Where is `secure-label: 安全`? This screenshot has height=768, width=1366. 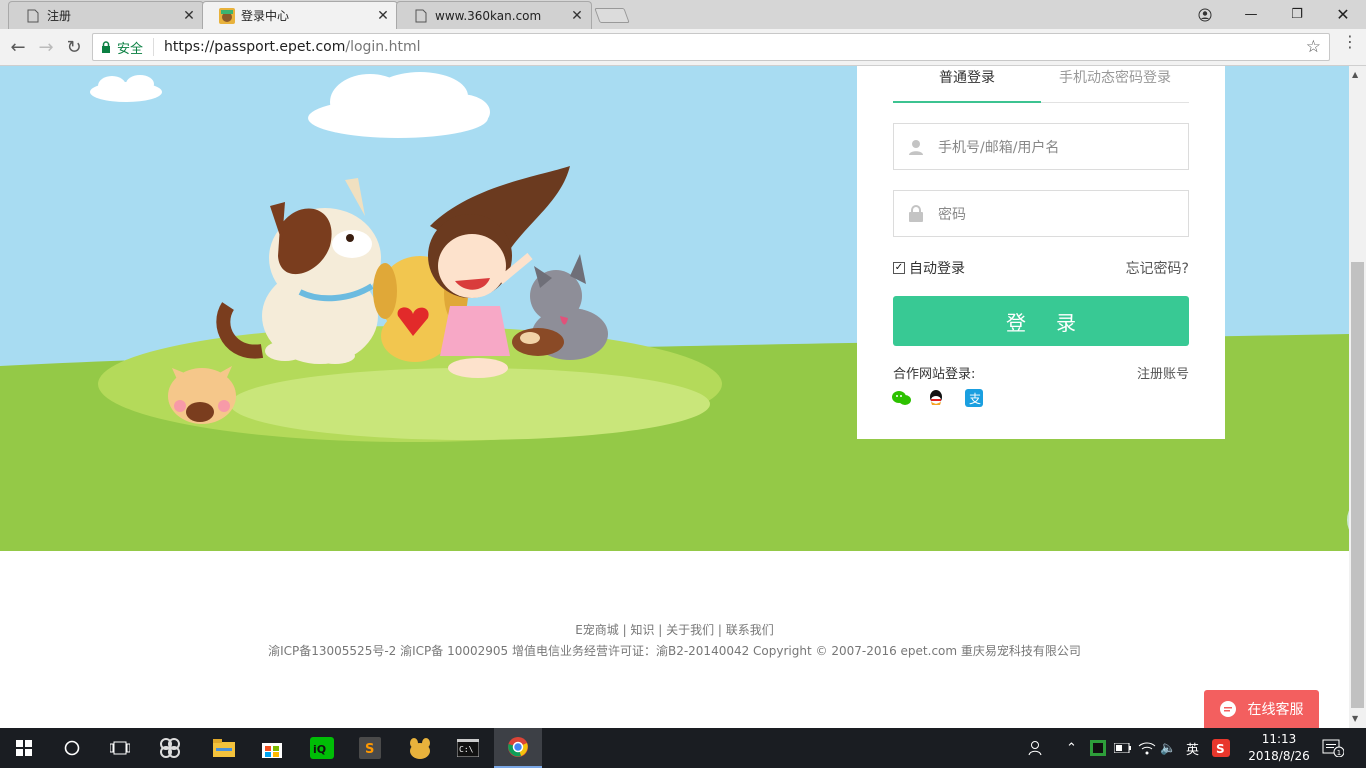 secure-label: 安全 is located at coordinates (130, 49).